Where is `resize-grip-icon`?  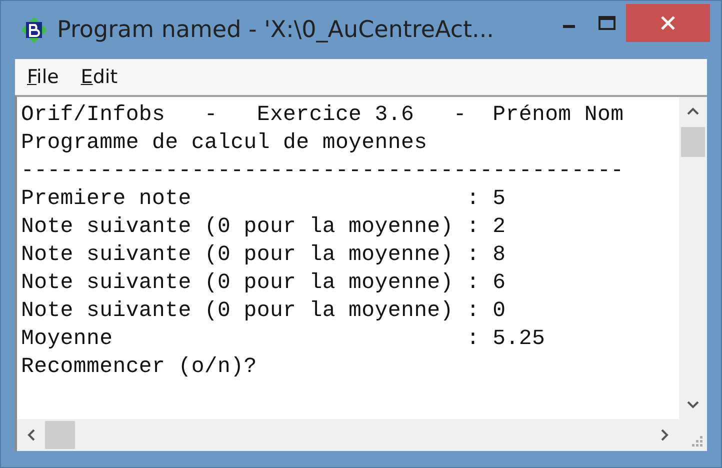 resize-grip-icon is located at coordinates (696, 440).